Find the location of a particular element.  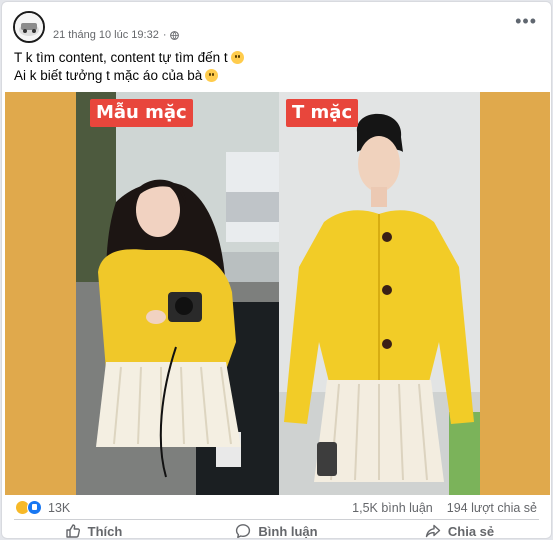

reaction-summary: 13K is located at coordinates (42, 507).